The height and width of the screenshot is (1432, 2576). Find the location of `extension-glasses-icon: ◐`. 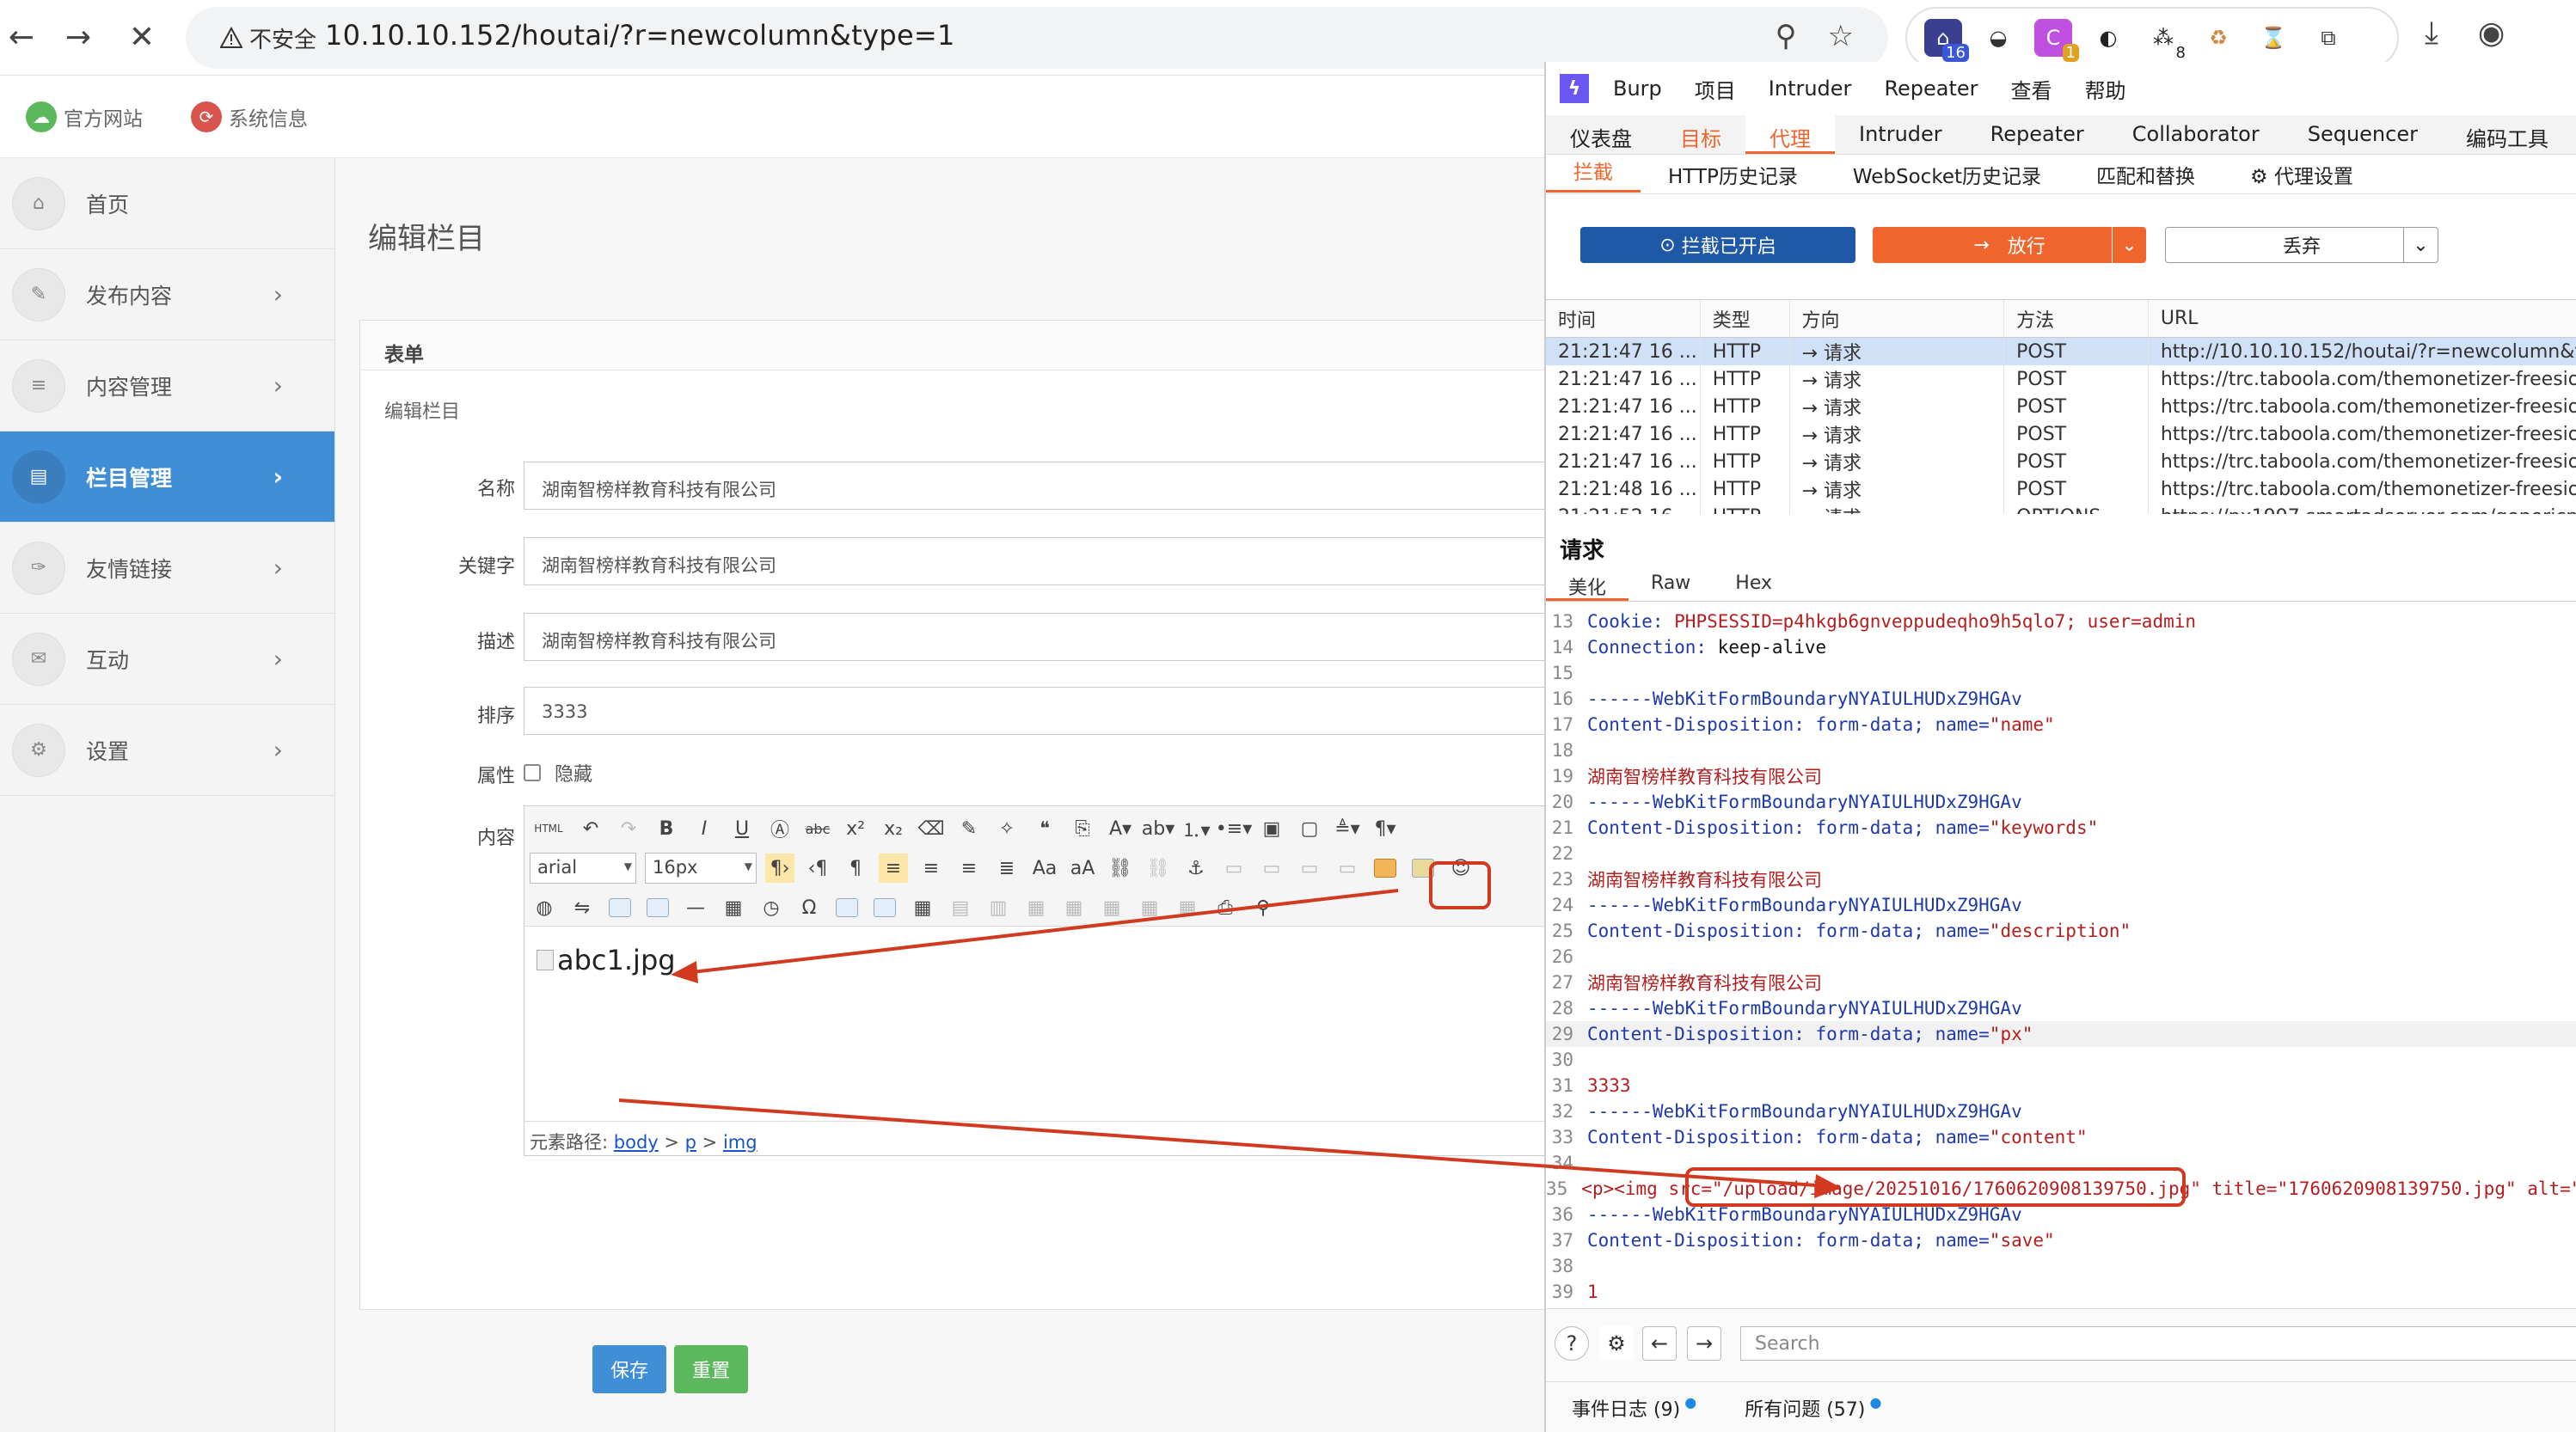

extension-glasses-icon: ◐ is located at coordinates (2108, 38).